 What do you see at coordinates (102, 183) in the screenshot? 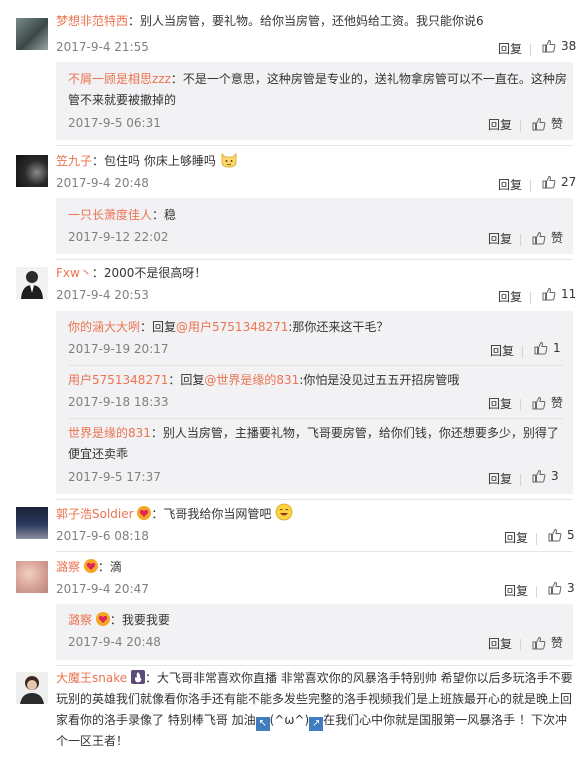
I see `timestamp: 2017-9-4 20:48` at bounding box center [102, 183].